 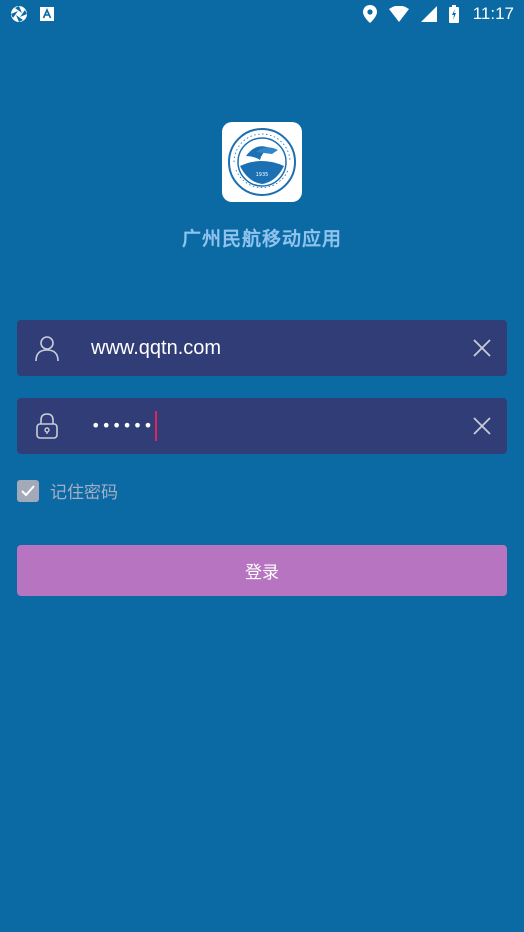 What do you see at coordinates (398, 14) in the screenshot?
I see `wifi-icon` at bounding box center [398, 14].